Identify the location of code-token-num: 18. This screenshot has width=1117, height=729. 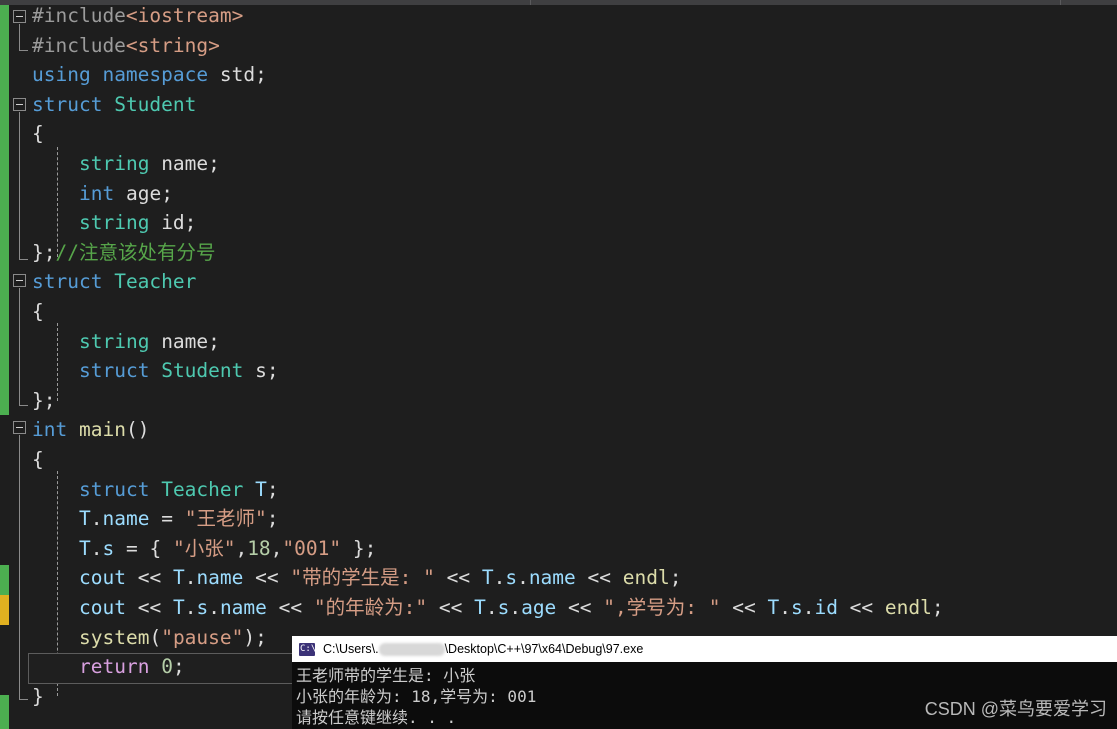
(259, 548).